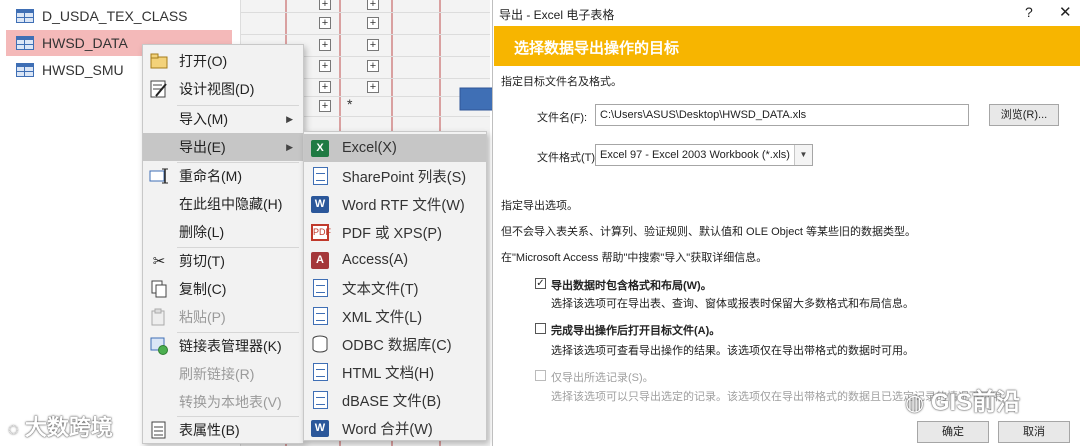  I want to click on word-icon: W, so click(320, 204).